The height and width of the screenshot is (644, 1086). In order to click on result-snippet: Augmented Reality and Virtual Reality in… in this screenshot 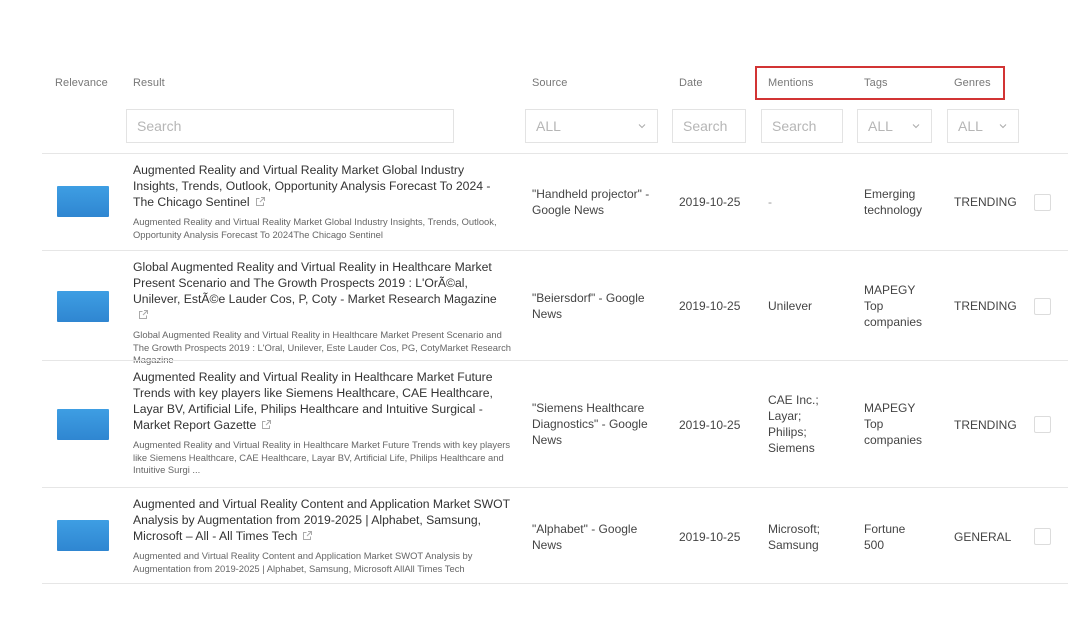, I will do `click(322, 457)`.